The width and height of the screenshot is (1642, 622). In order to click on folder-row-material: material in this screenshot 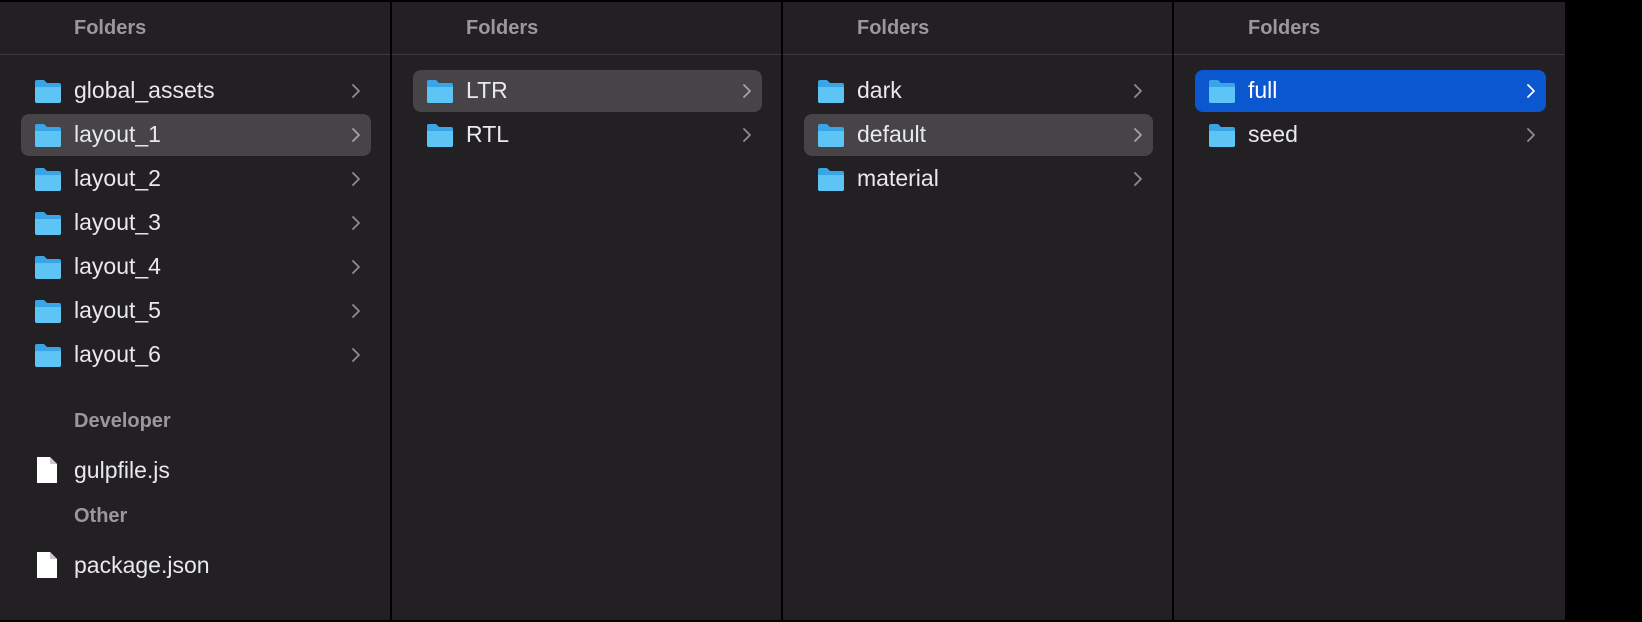, I will do `click(978, 179)`.